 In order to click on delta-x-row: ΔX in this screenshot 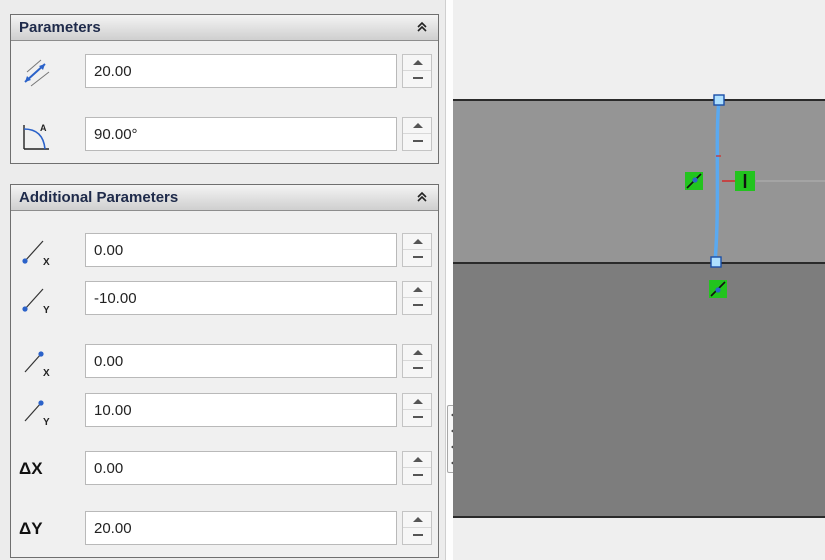, I will do `click(224, 469)`.